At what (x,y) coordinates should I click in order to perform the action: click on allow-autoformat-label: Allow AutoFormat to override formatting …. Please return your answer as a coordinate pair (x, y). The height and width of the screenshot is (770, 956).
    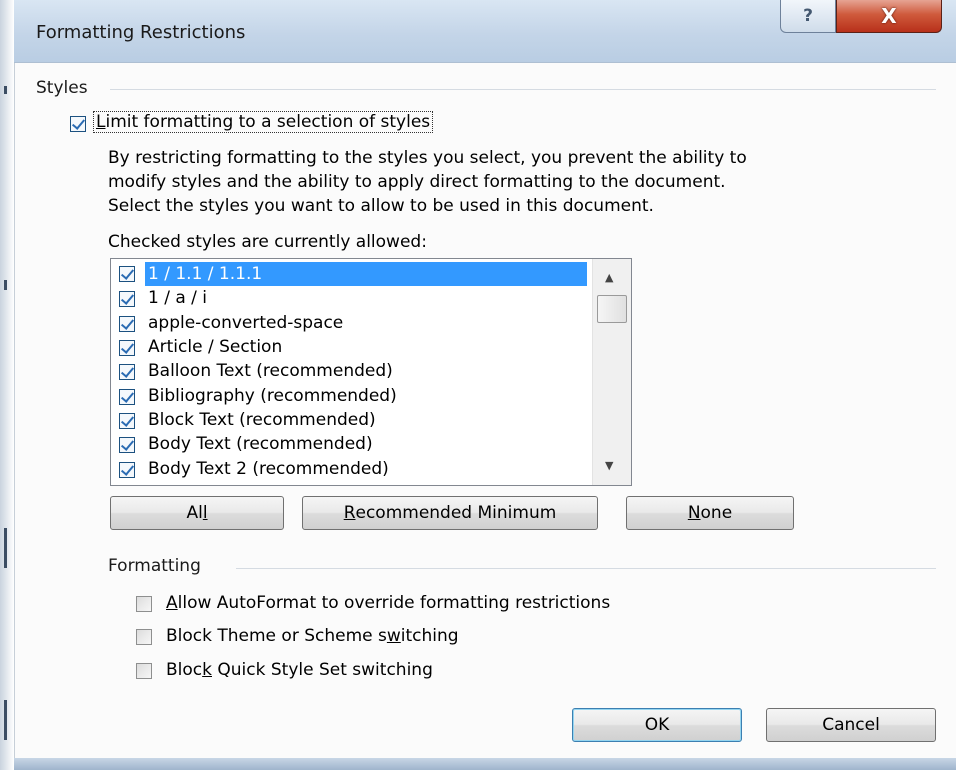
    Looking at the image, I should click on (388, 603).